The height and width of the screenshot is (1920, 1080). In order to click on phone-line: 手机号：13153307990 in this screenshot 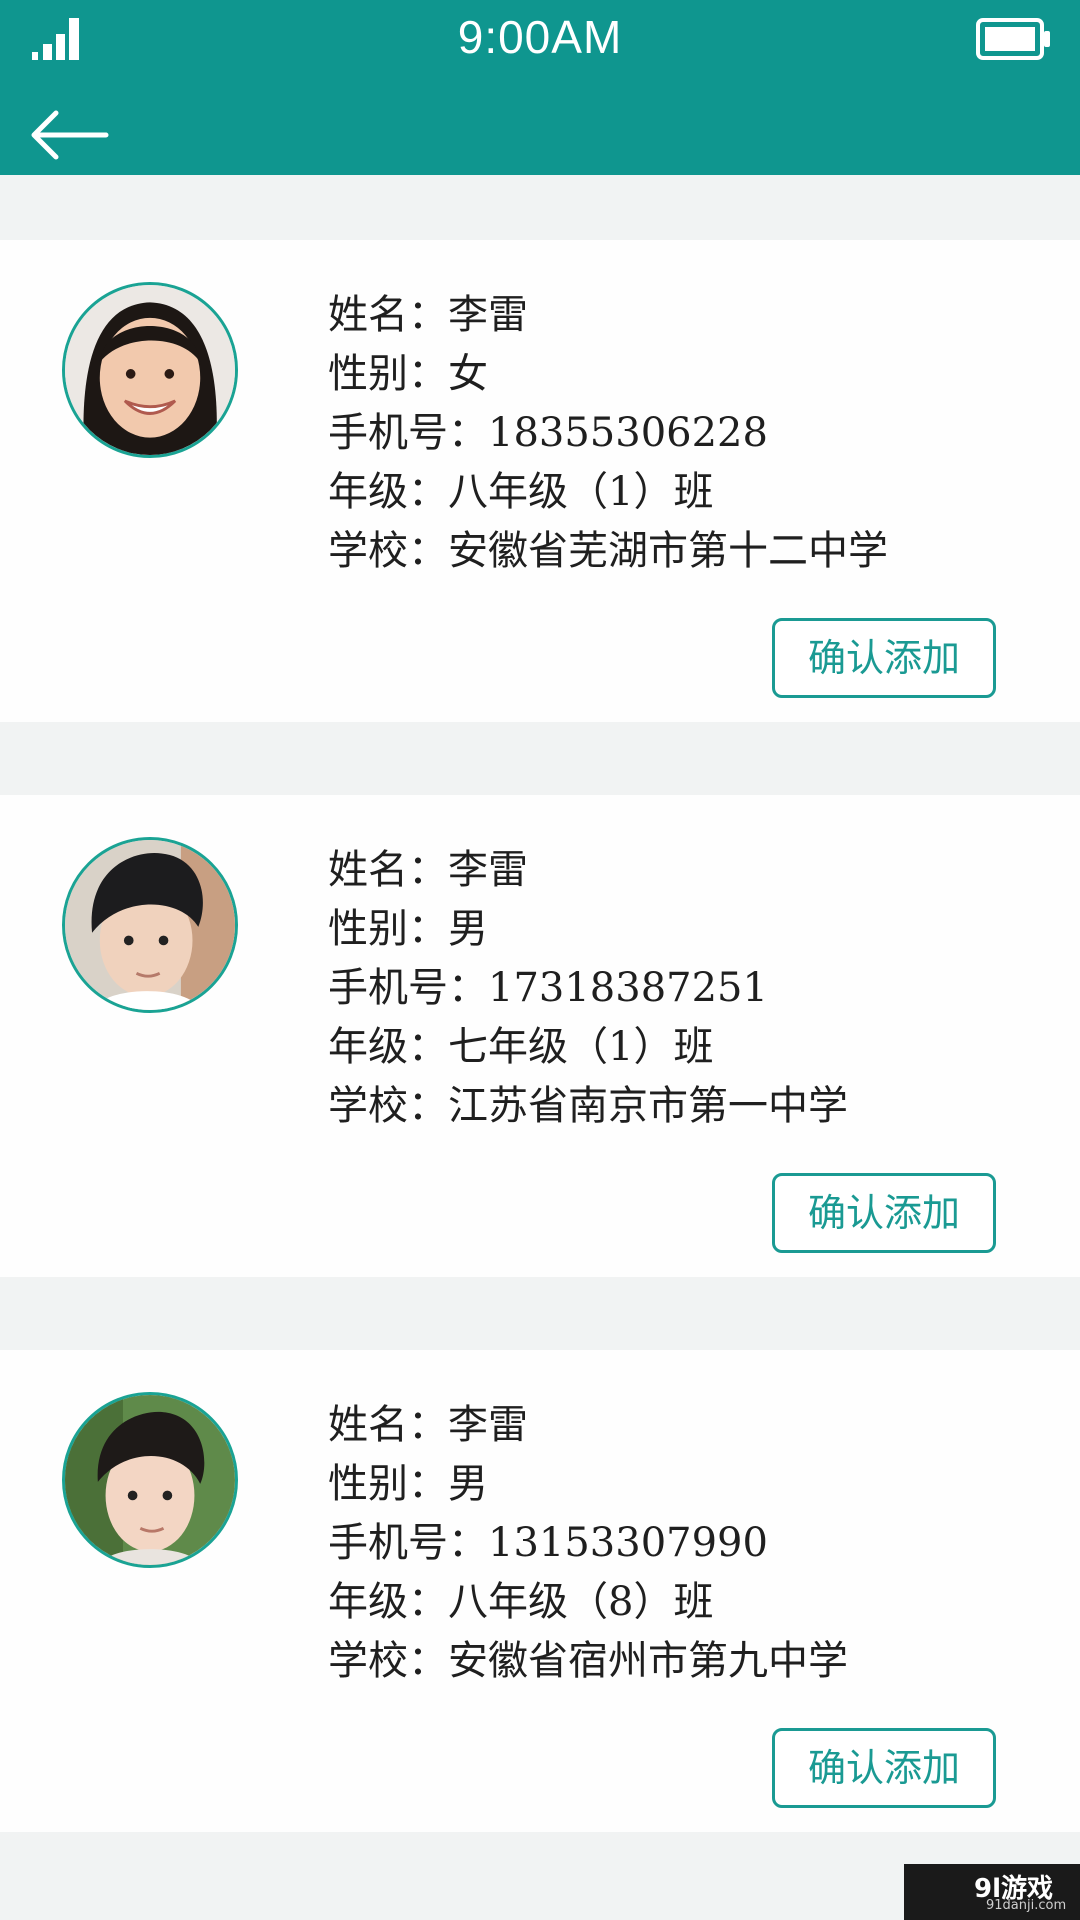, I will do `click(588, 1543)`.